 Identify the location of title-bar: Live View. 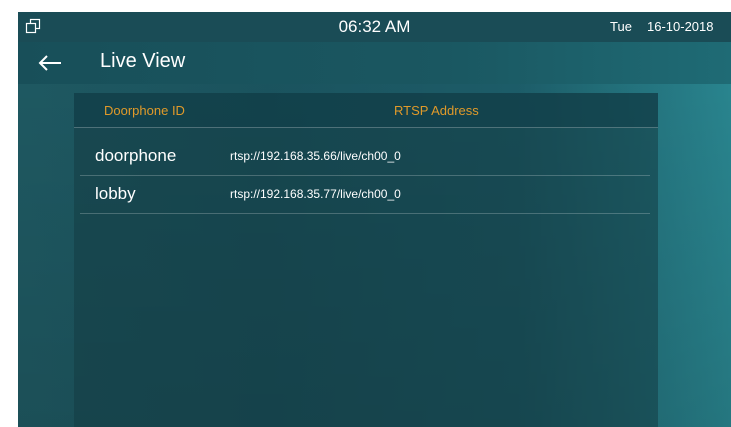
(374, 63).